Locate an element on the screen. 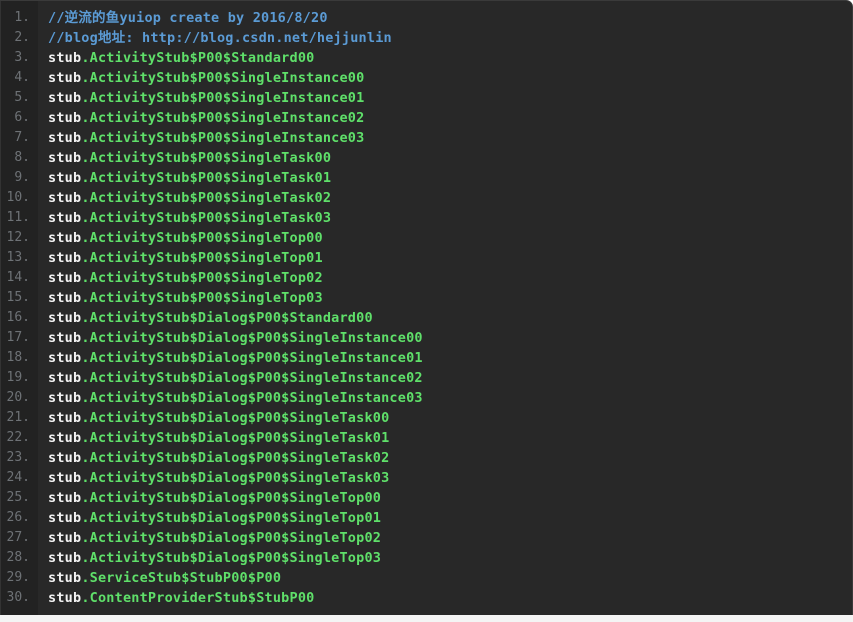 The width and height of the screenshot is (853, 622). code-line: 29. stub.ServiceStub$StubP00$P00 is located at coordinates (426, 578).